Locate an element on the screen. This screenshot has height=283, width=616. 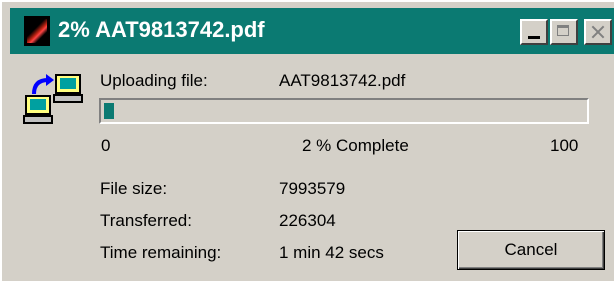
upload-progress-bar is located at coordinates (344, 111).